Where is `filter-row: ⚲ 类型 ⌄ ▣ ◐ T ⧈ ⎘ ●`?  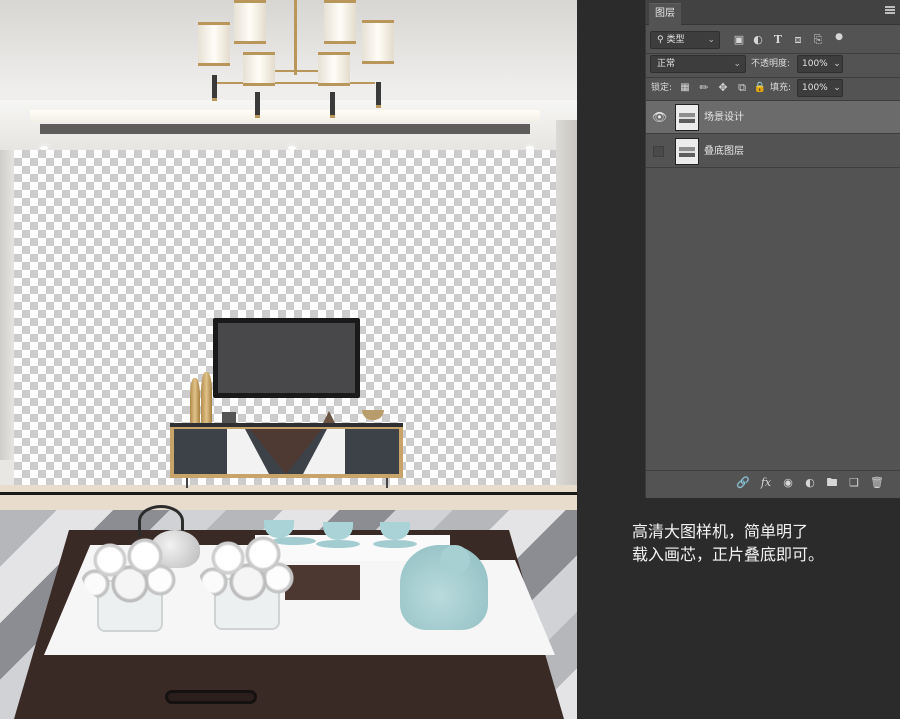
filter-row: ⚲ 类型 ⌄ ▣ ◐ T ⧈ ⎘ ● is located at coordinates (773, 42).